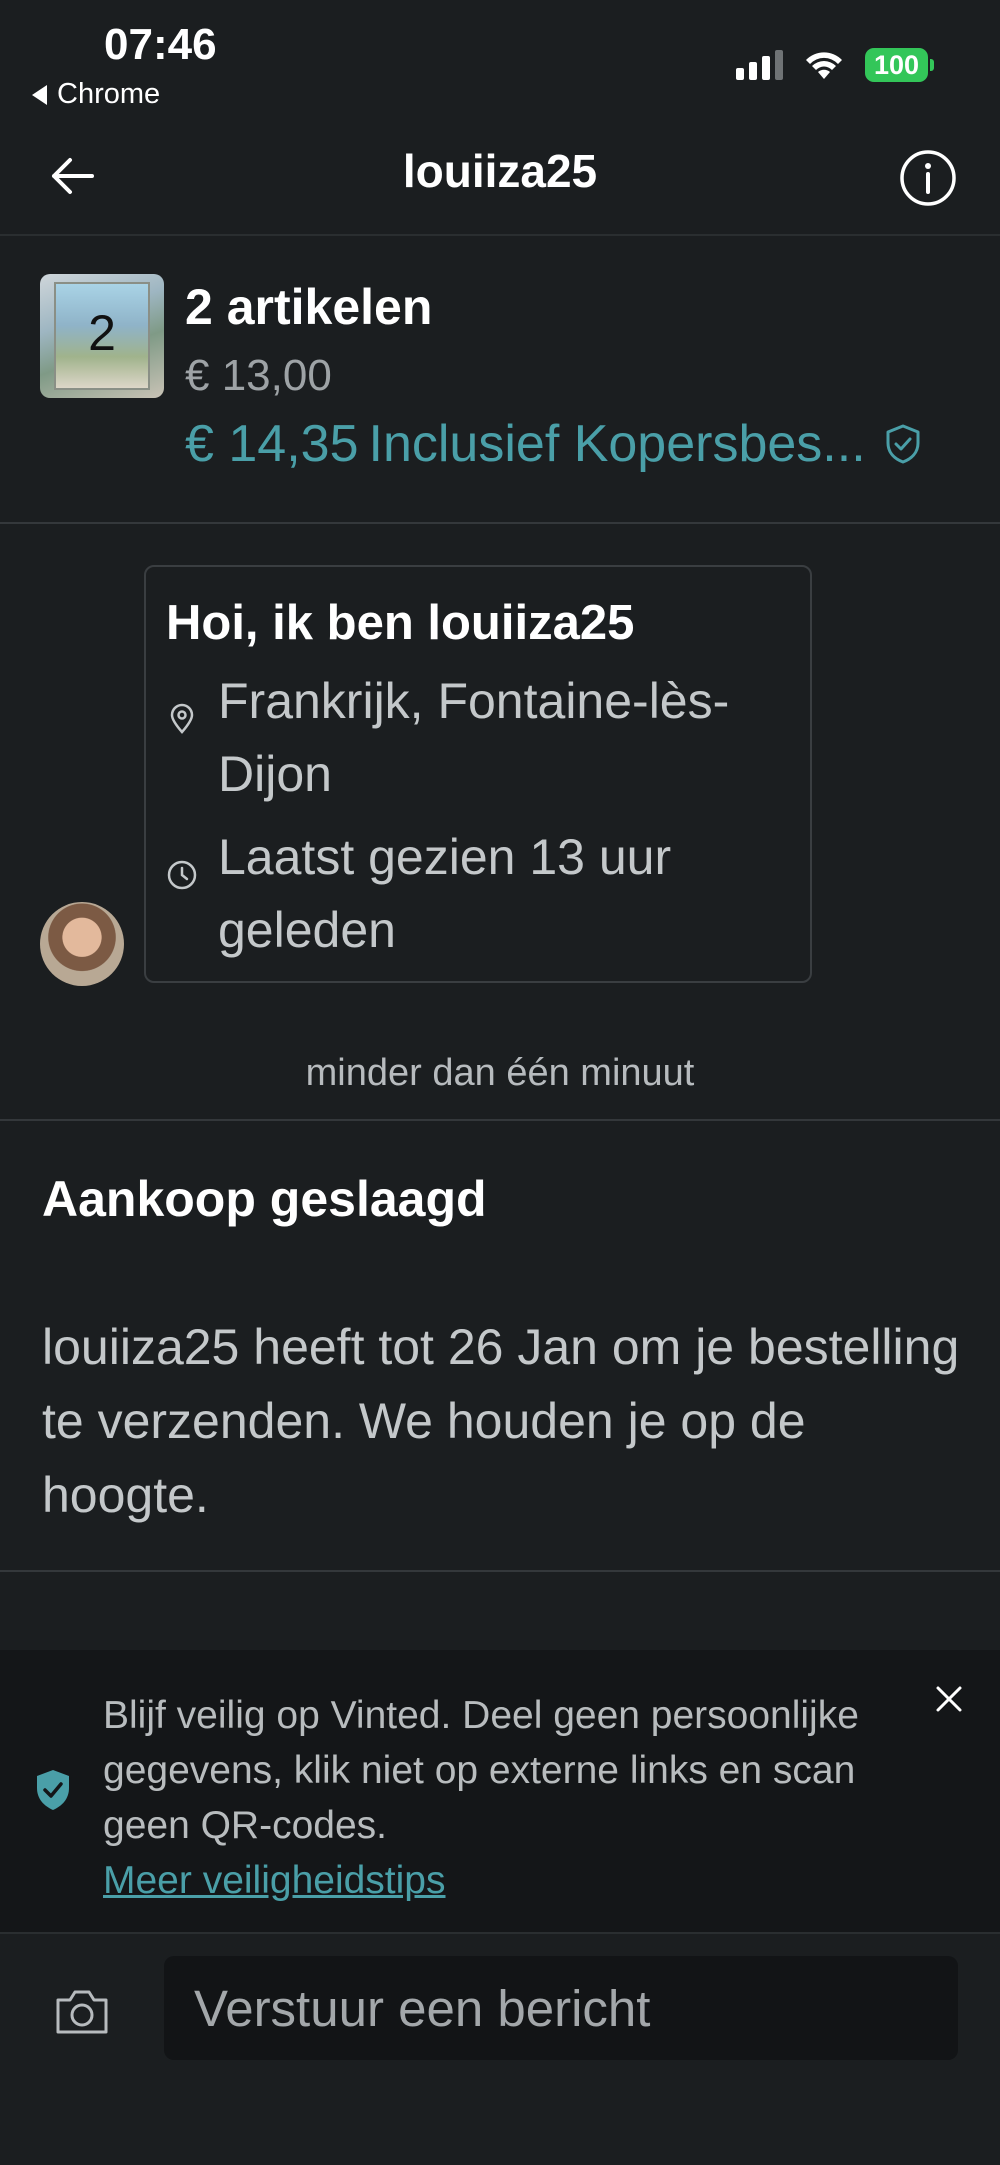 This screenshot has width=1000, height=2165. I want to click on message-input, so click(561, 2008).